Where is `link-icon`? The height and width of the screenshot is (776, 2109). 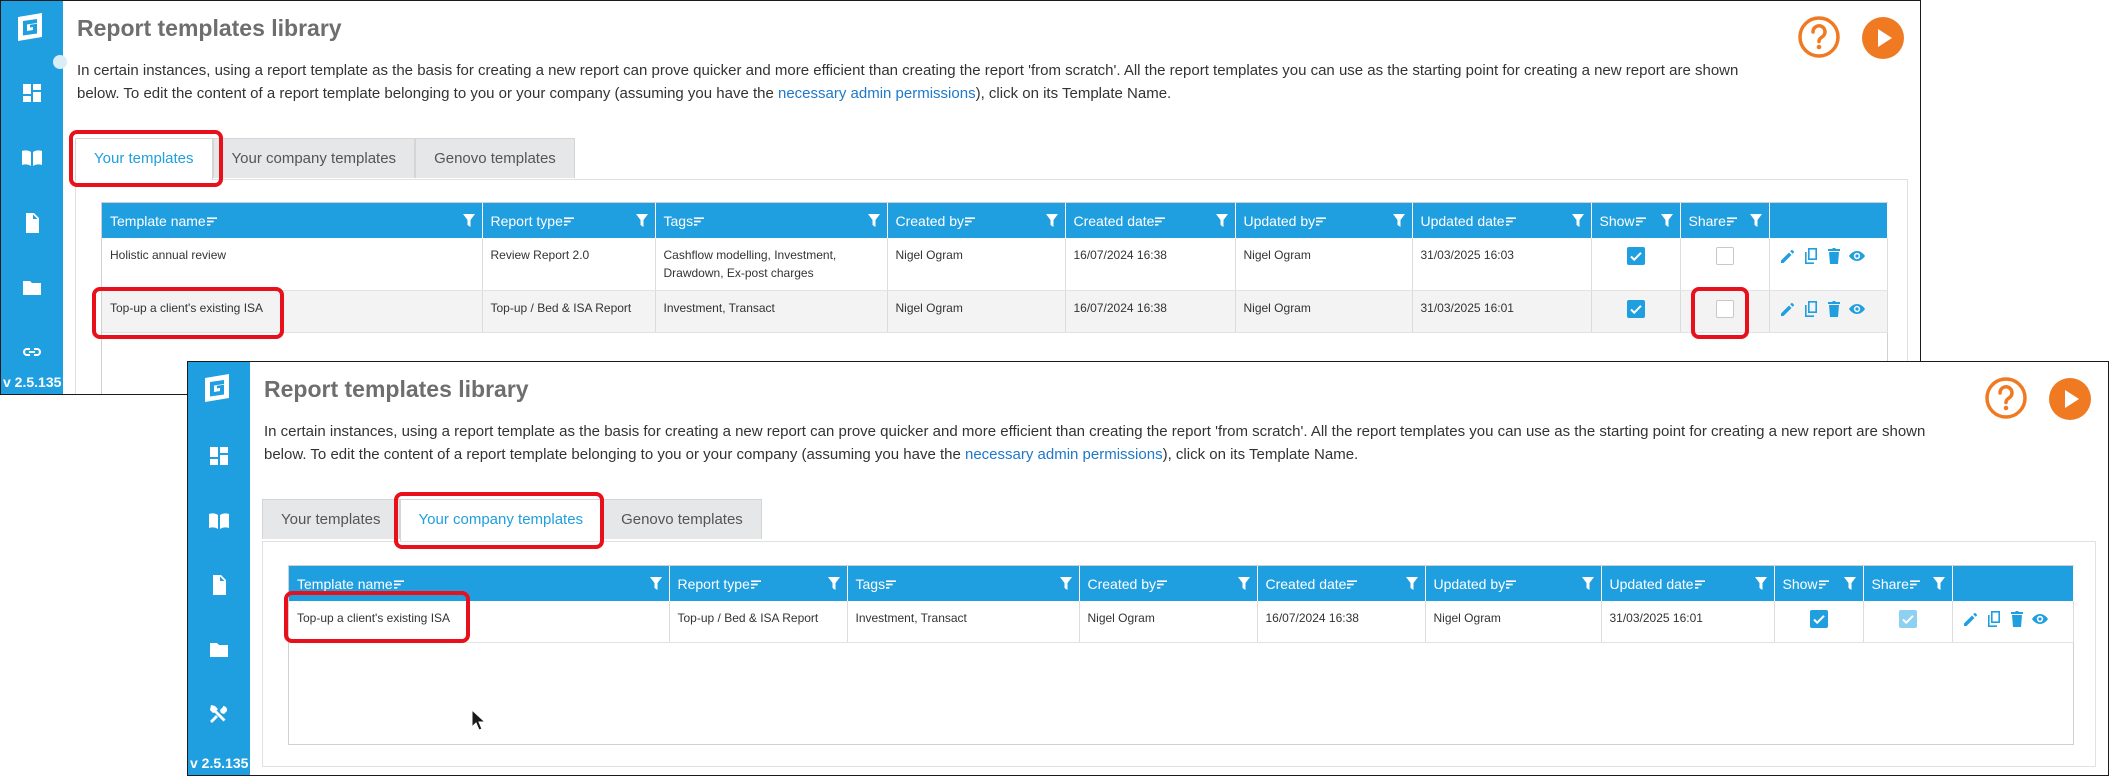 link-icon is located at coordinates (32, 351).